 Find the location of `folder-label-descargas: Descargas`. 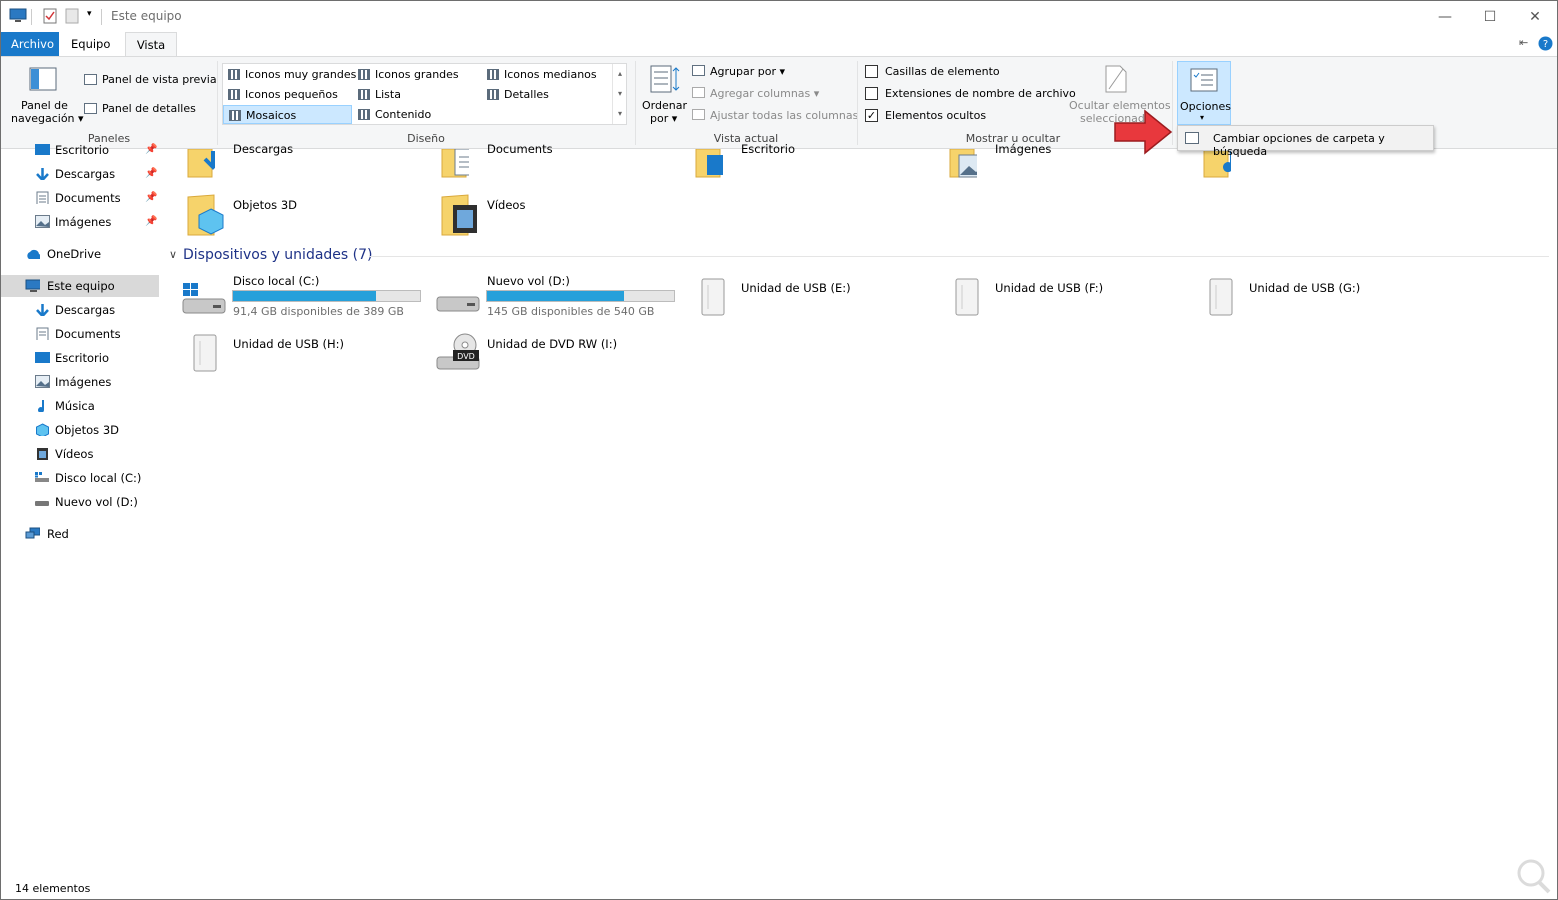

folder-label-descargas: Descargas is located at coordinates (263, 149).